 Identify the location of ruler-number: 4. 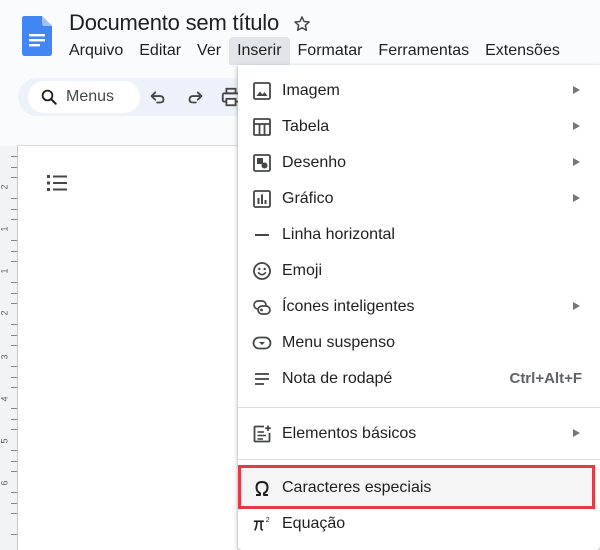
(5, 399).